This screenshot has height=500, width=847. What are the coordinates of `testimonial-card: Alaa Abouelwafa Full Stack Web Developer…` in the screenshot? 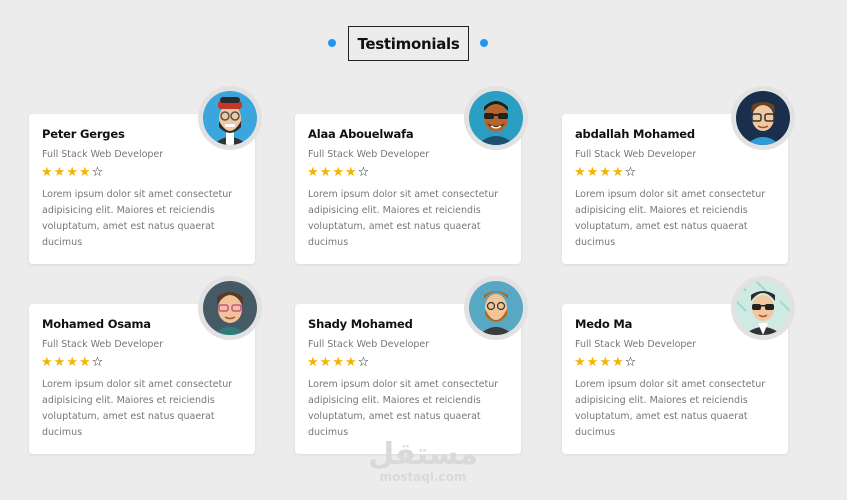 It's located at (411, 175).